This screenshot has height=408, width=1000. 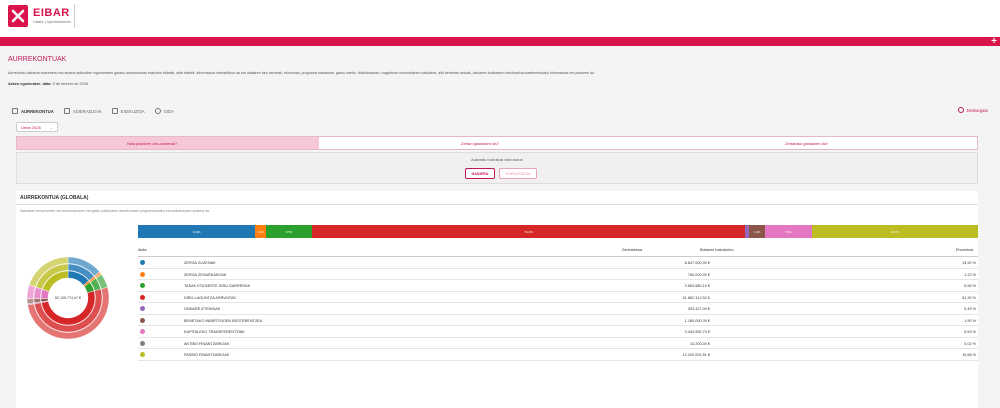 I want to click on tab-execution: EXEKUZIOA, so click(x=128, y=111).